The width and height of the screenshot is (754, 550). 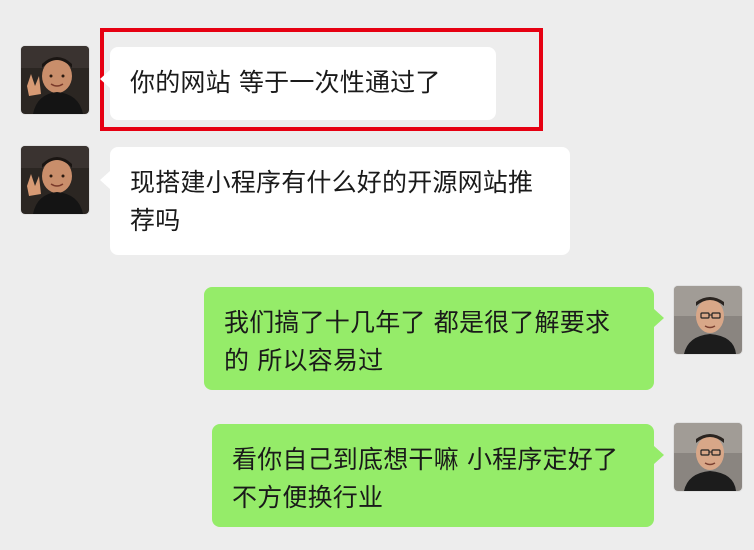 What do you see at coordinates (332, 201) in the screenshot?
I see `message-text: 现搭建小程序有什么好的开源网站推荐吗` at bounding box center [332, 201].